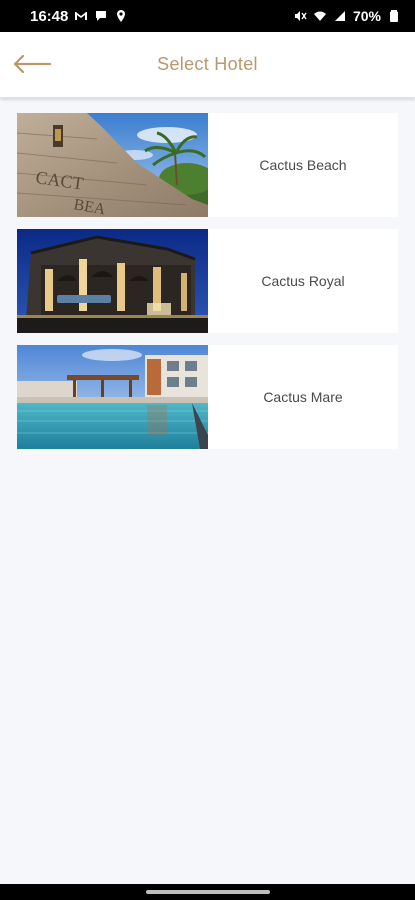 This screenshot has width=415, height=900. I want to click on back-button, so click(32, 64).